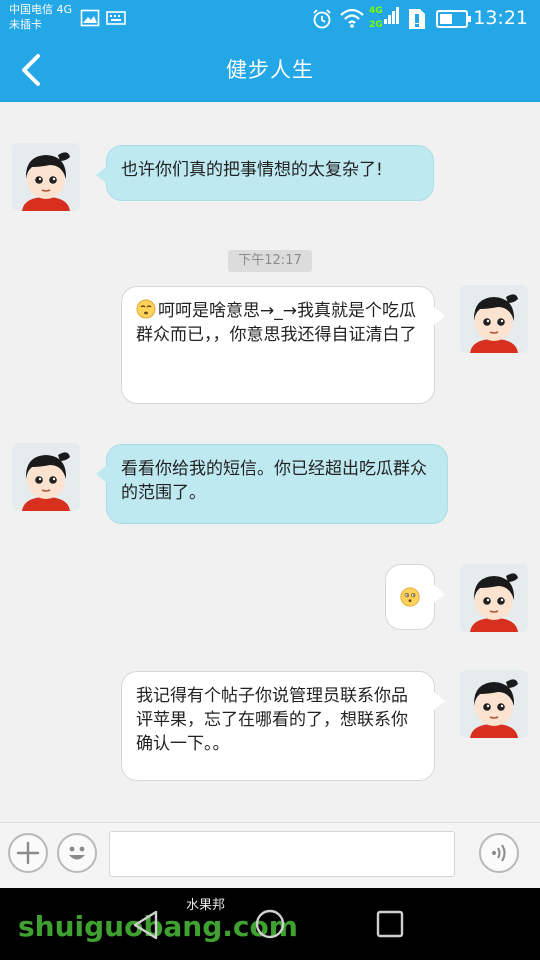  Describe the element at coordinates (270, 261) in the screenshot. I see `message-timestamp: 下午12:17` at that location.